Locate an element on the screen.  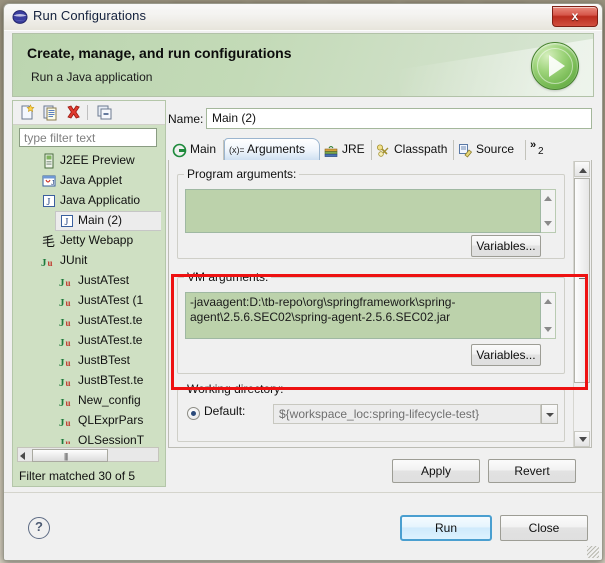
source-tab-icon is located at coordinates (465, 150).